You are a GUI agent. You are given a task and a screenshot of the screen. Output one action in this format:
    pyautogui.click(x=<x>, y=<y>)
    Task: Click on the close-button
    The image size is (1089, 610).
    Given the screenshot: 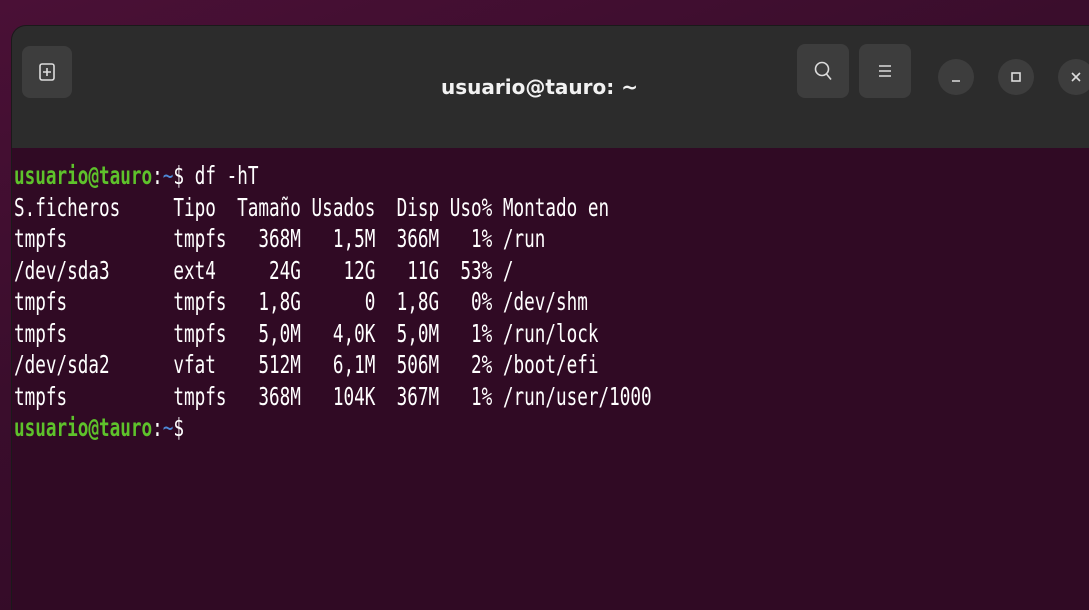 What is the action you would take?
    pyautogui.click(x=1073, y=77)
    